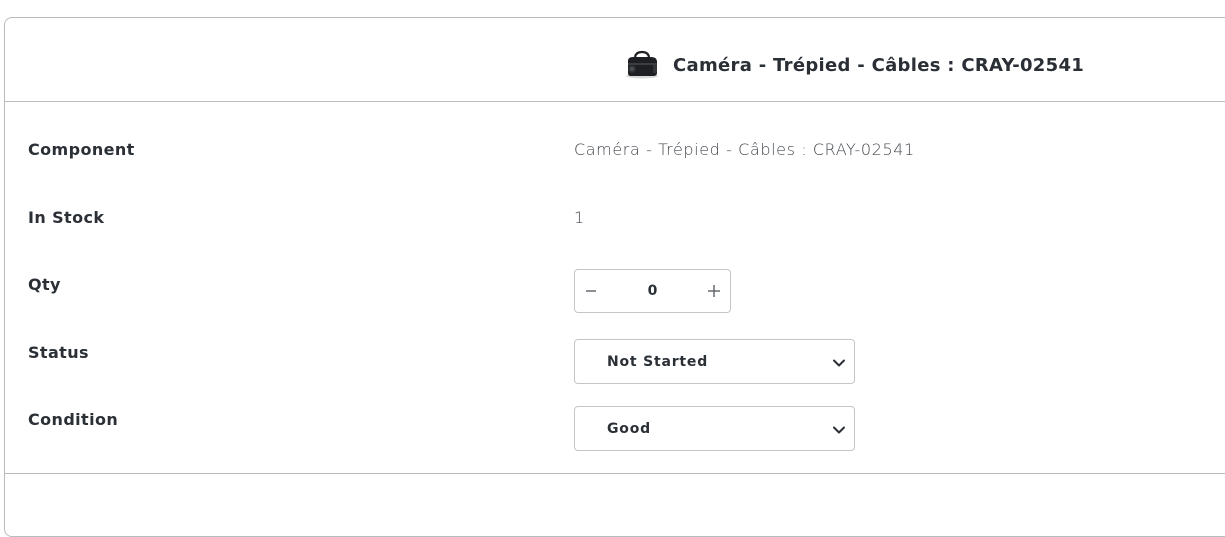  Describe the element at coordinates (658, 361) in the screenshot. I see `status-selected-value: Not Started` at that location.